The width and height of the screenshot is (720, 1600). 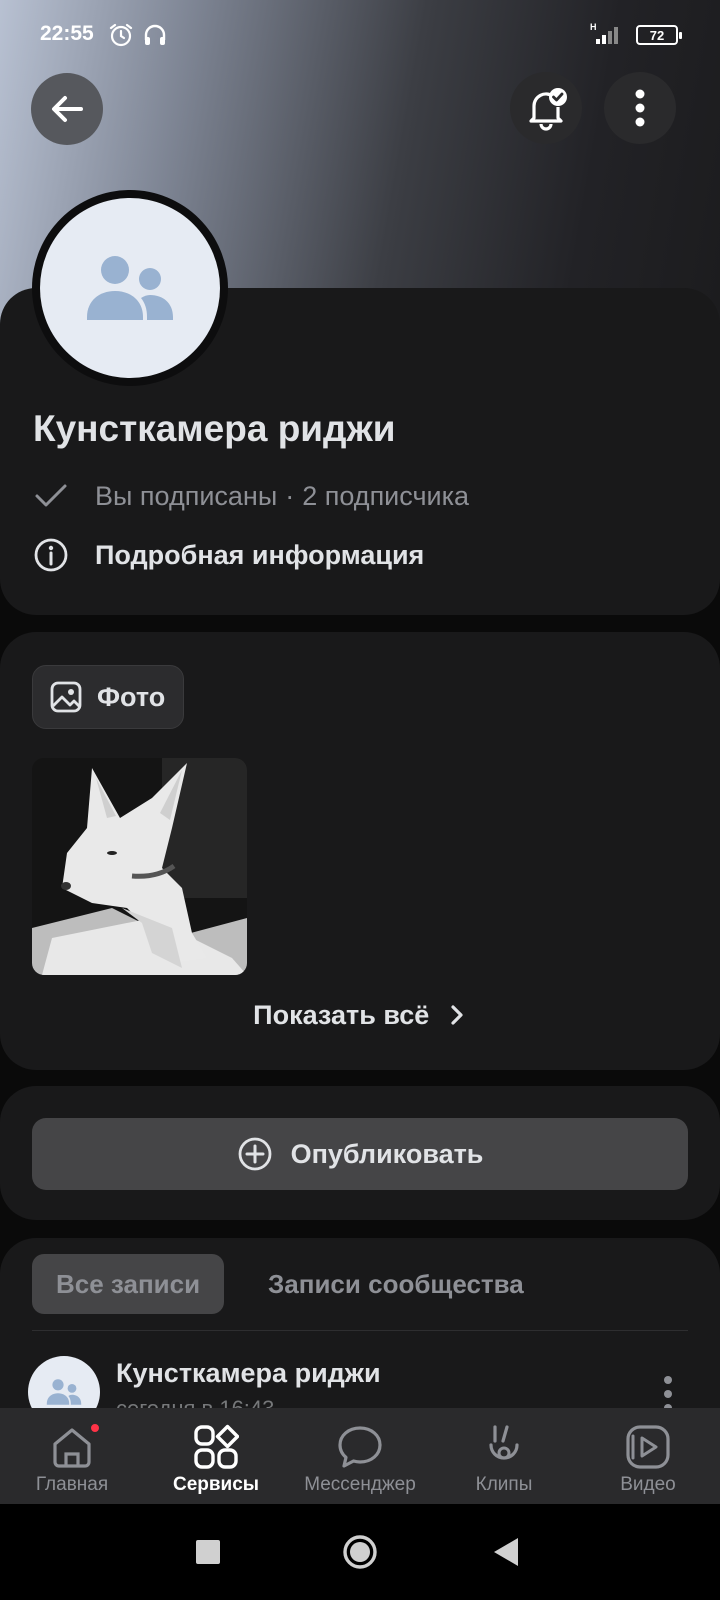 I want to click on headset-icon, so click(x=155, y=34).